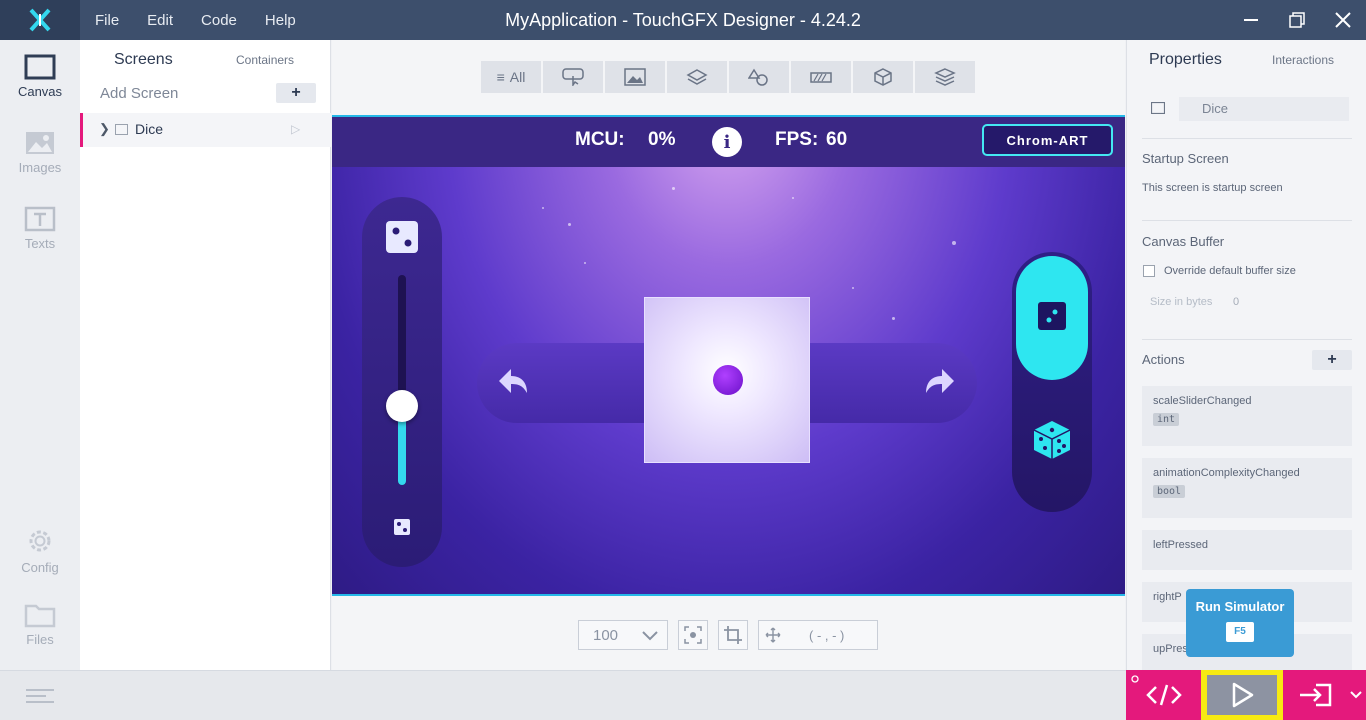  Describe the element at coordinates (1230, 271) in the screenshot. I see `override-buffer-label: Override default buffer size` at that location.